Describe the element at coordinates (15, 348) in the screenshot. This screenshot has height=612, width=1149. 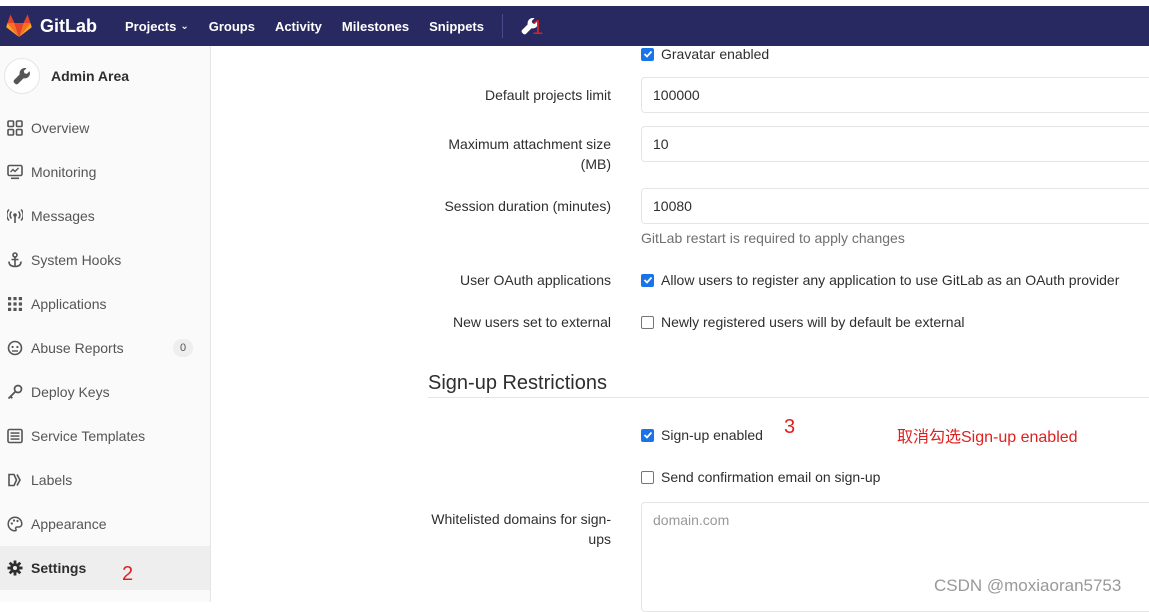
I see `abuse-face-icon` at that location.